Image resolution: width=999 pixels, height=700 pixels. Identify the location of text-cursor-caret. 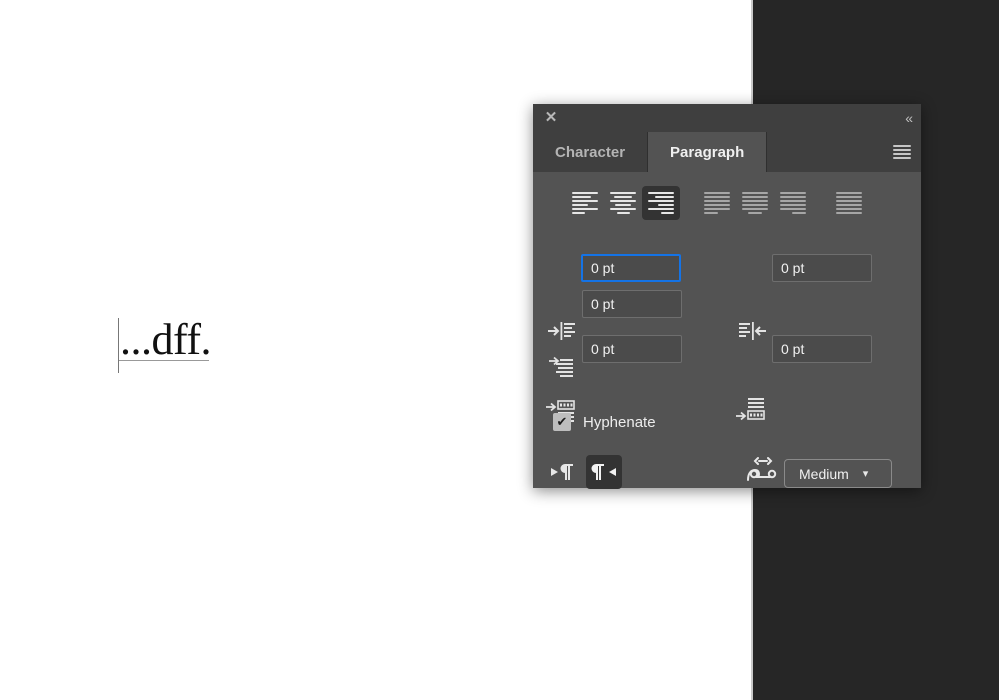
(118, 345).